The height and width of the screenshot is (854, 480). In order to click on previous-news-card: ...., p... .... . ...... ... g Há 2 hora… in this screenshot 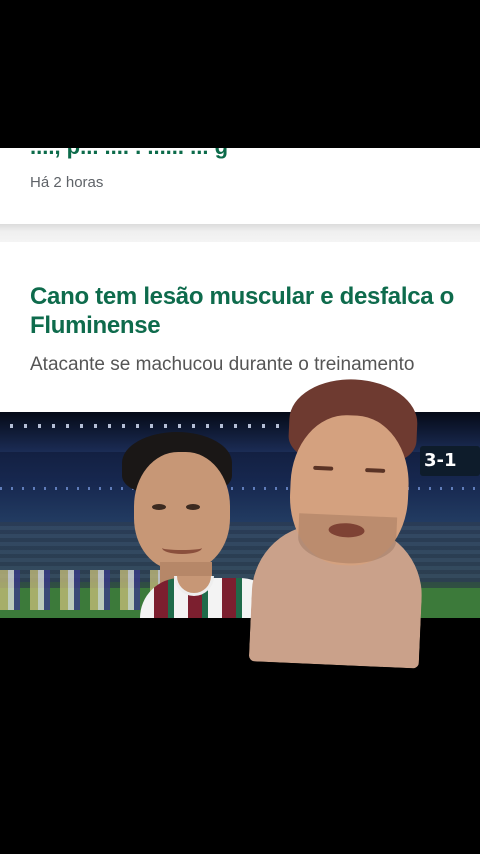, I will do `click(240, 186)`.